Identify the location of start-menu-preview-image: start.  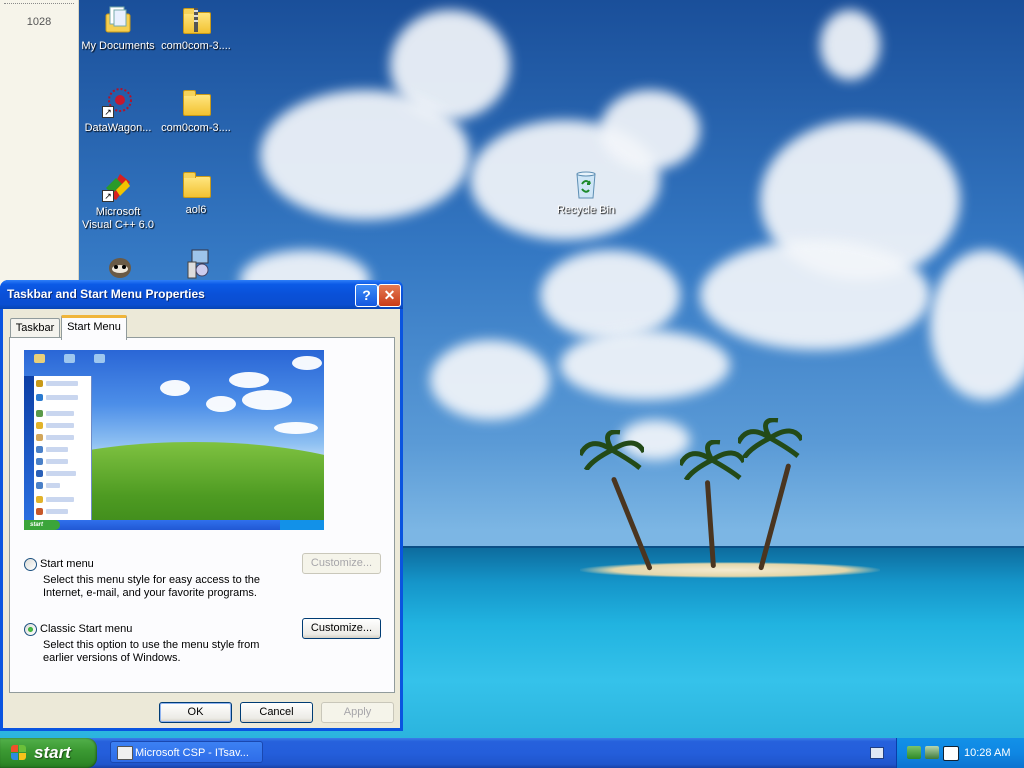
(174, 440).